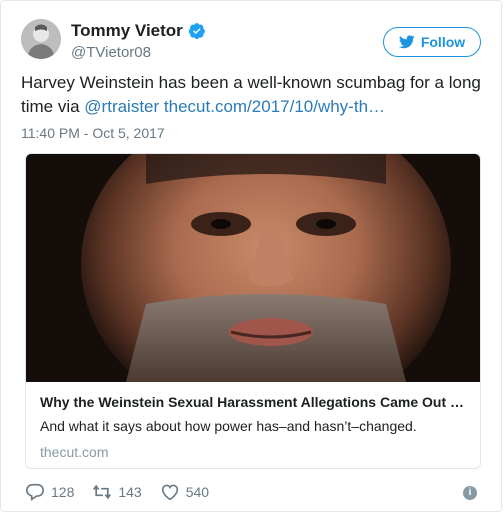 This screenshot has height=514, width=504. Describe the element at coordinates (443, 42) in the screenshot. I see `follow-label: Follow` at that location.